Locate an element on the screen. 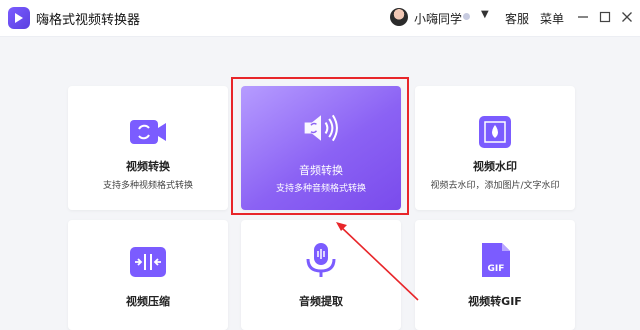 The width and height of the screenshot is (640, 330). card-title: 视频压缩 is located at coordinates (148, 301).